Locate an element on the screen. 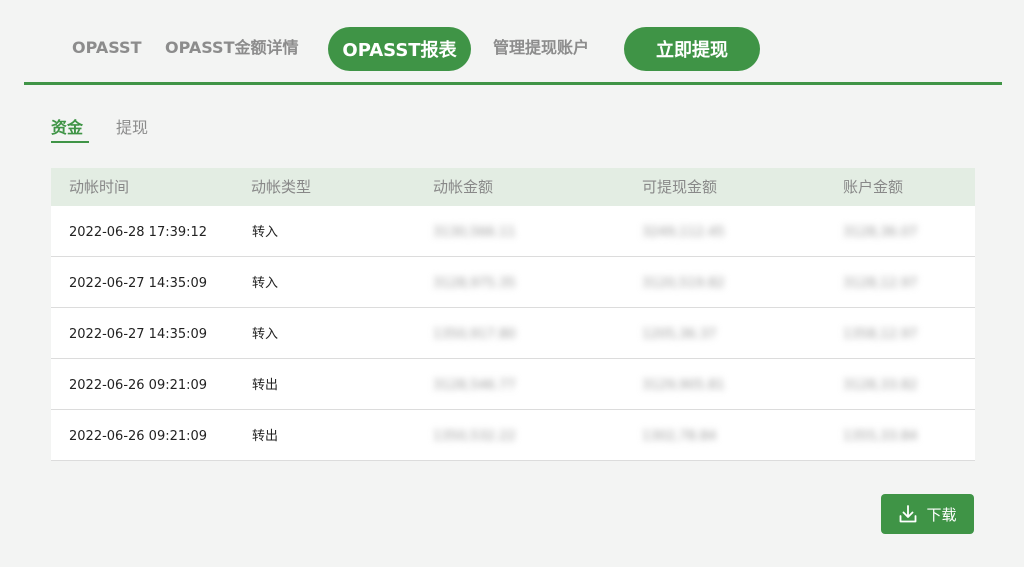 This screenshot has height=567, width=1024. subtab-active-indicator is located at coordinates (70, 142).